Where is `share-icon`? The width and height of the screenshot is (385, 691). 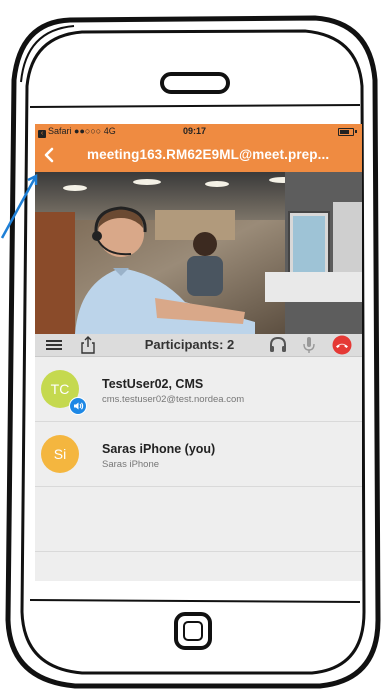
share-icon is located at coordinates (88, 345).